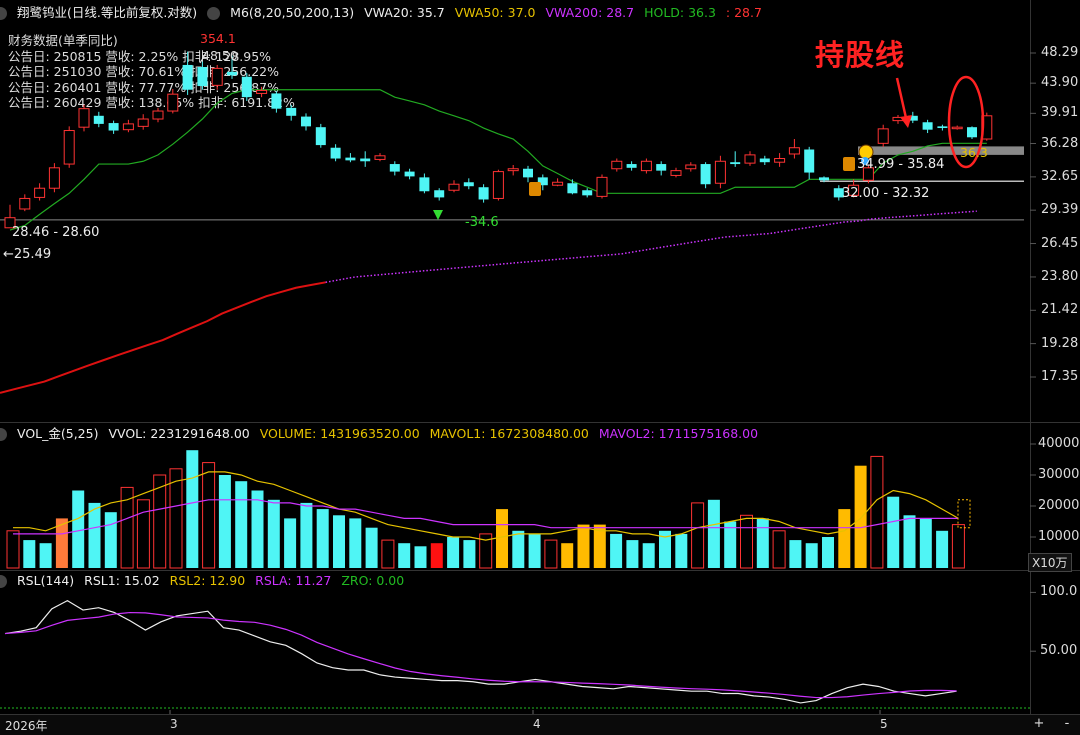  What do you see at coordinates (438, 215) in the screenshot?
I see `diamond-marker` at bounding box center [438, 215].